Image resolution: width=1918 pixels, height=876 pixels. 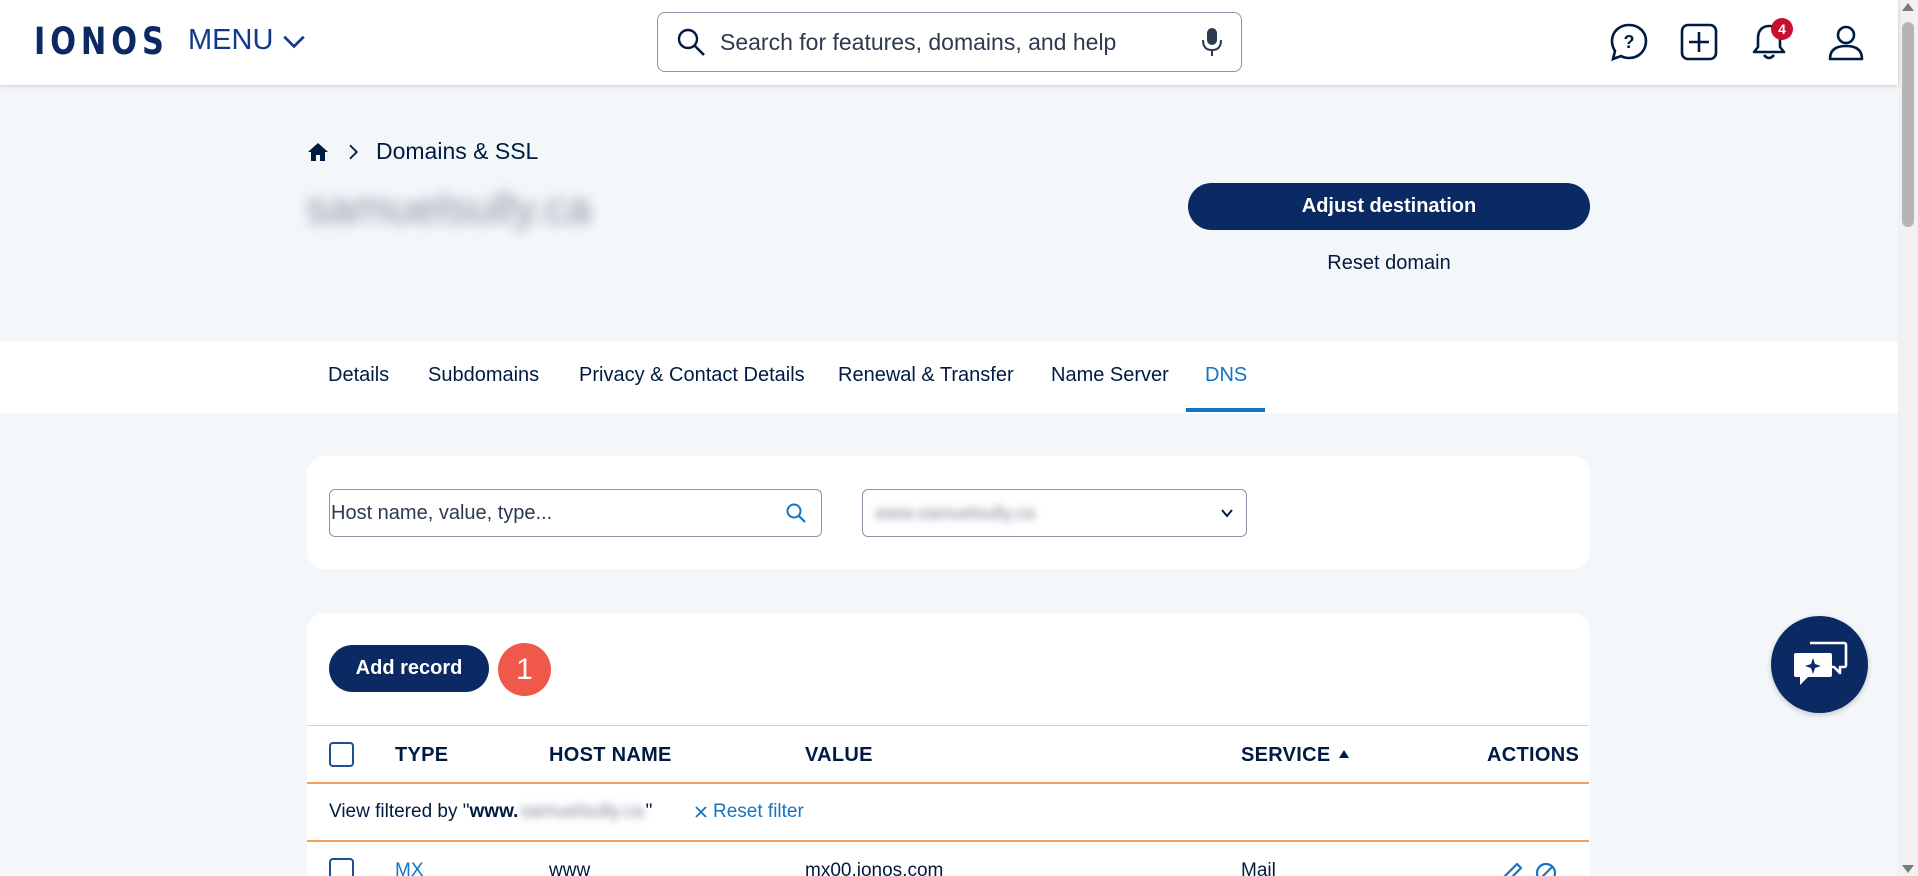 I want to click on help-chat-icon: ?, so click(x=1629, y=42).